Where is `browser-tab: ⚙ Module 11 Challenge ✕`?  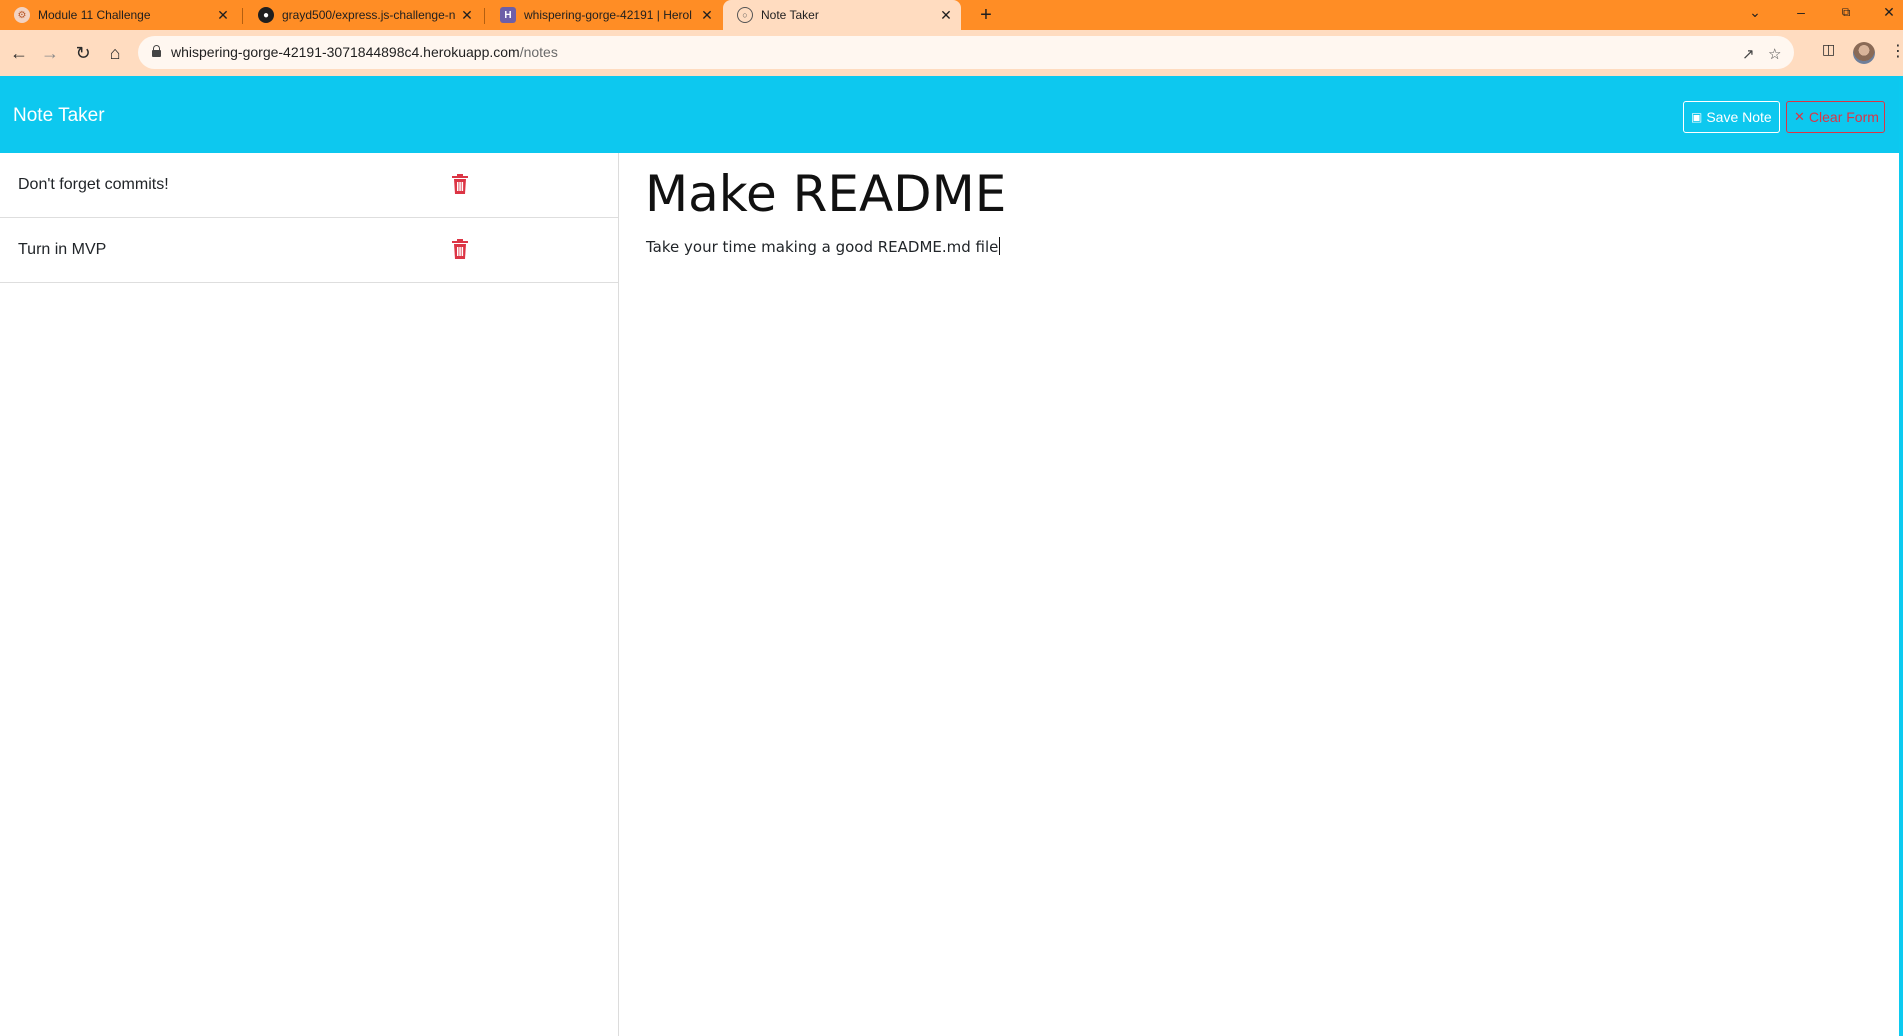
browser-tab: ⚙ Module 11 Challenge ✕ is located at coordinates (119, 15).